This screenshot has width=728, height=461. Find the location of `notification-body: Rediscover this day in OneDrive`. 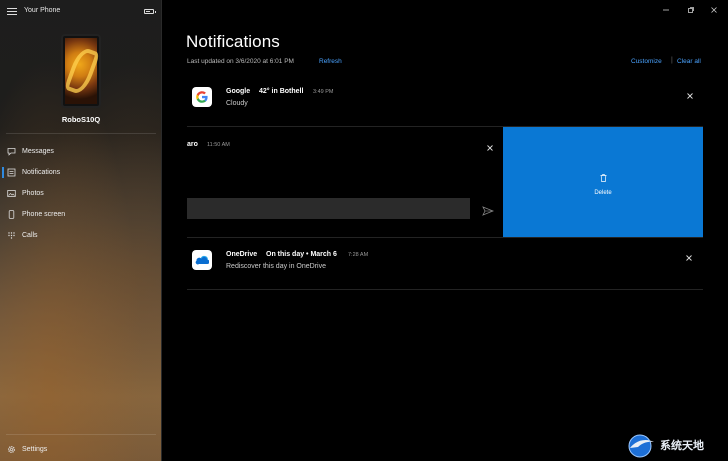

notification-body: Rediscover this day in OneDrive is located at coordinates (276, 266).